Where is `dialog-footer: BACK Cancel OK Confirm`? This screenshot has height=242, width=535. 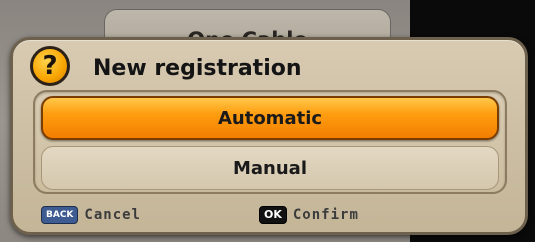
dialog-footer: BACK Cancel OK Confirm is located at coordinates (269, 216).